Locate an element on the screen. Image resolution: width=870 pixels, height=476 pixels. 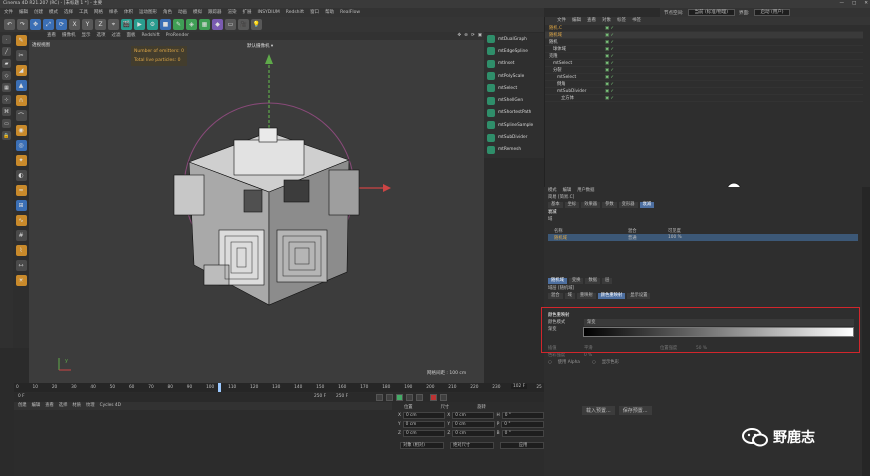
object-row: mtSubDivider ▣ ✓ is located at coordinates (704, 91).